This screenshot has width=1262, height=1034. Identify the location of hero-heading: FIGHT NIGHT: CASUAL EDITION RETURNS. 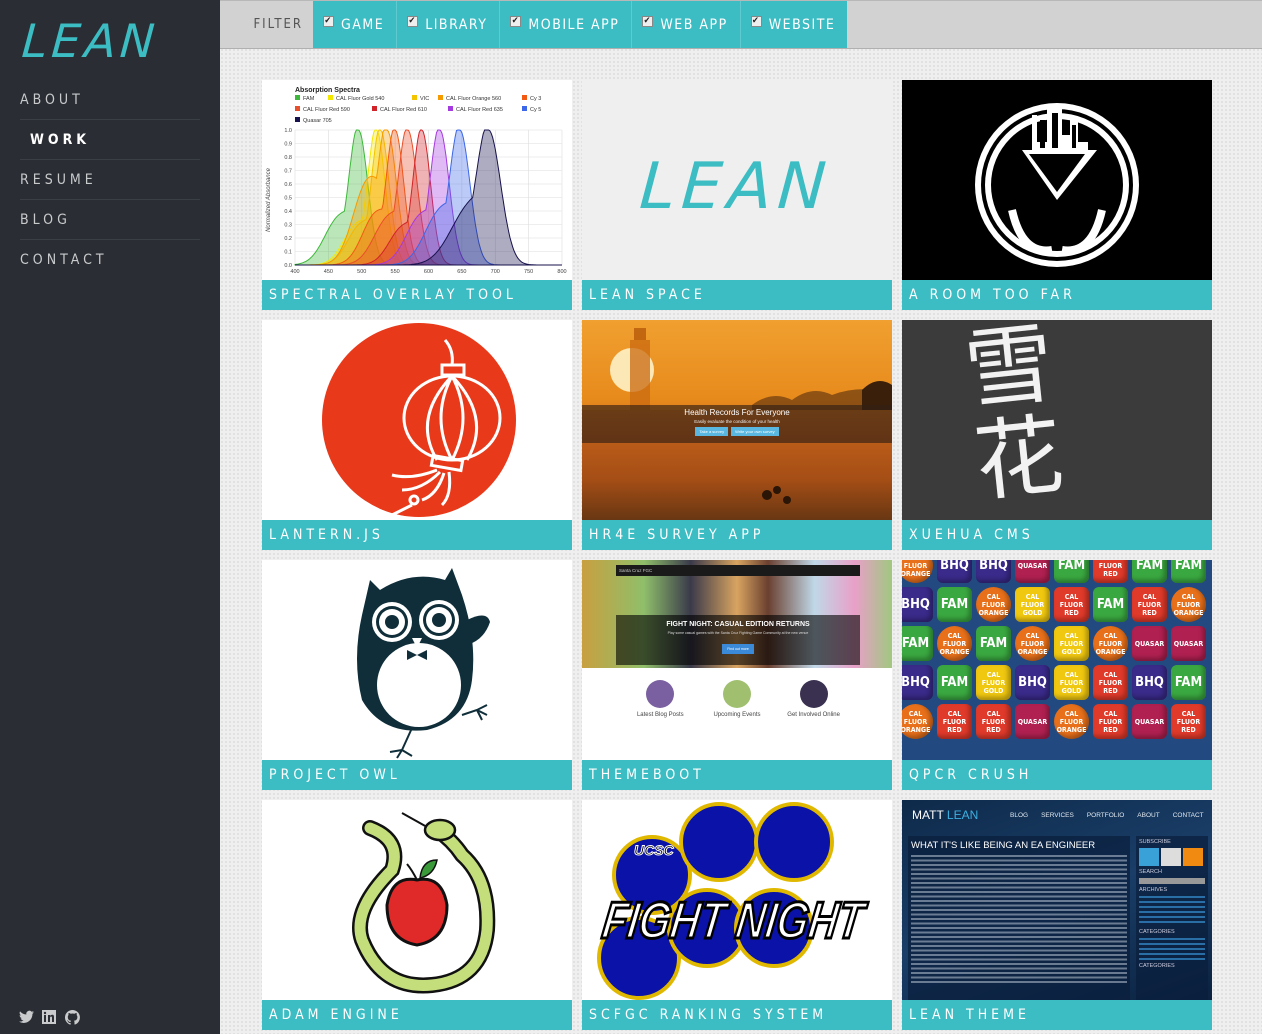
(738, 624).